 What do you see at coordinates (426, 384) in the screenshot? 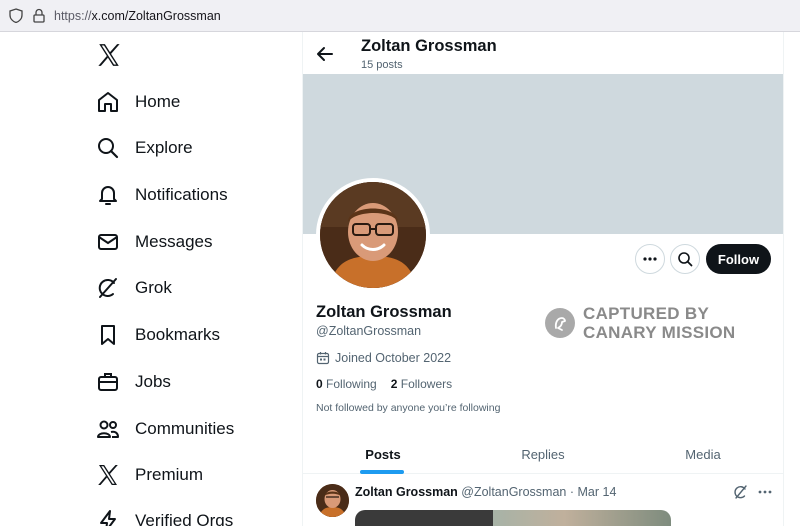
I see `followers-label: Followers` at bounding box center [426, 384].